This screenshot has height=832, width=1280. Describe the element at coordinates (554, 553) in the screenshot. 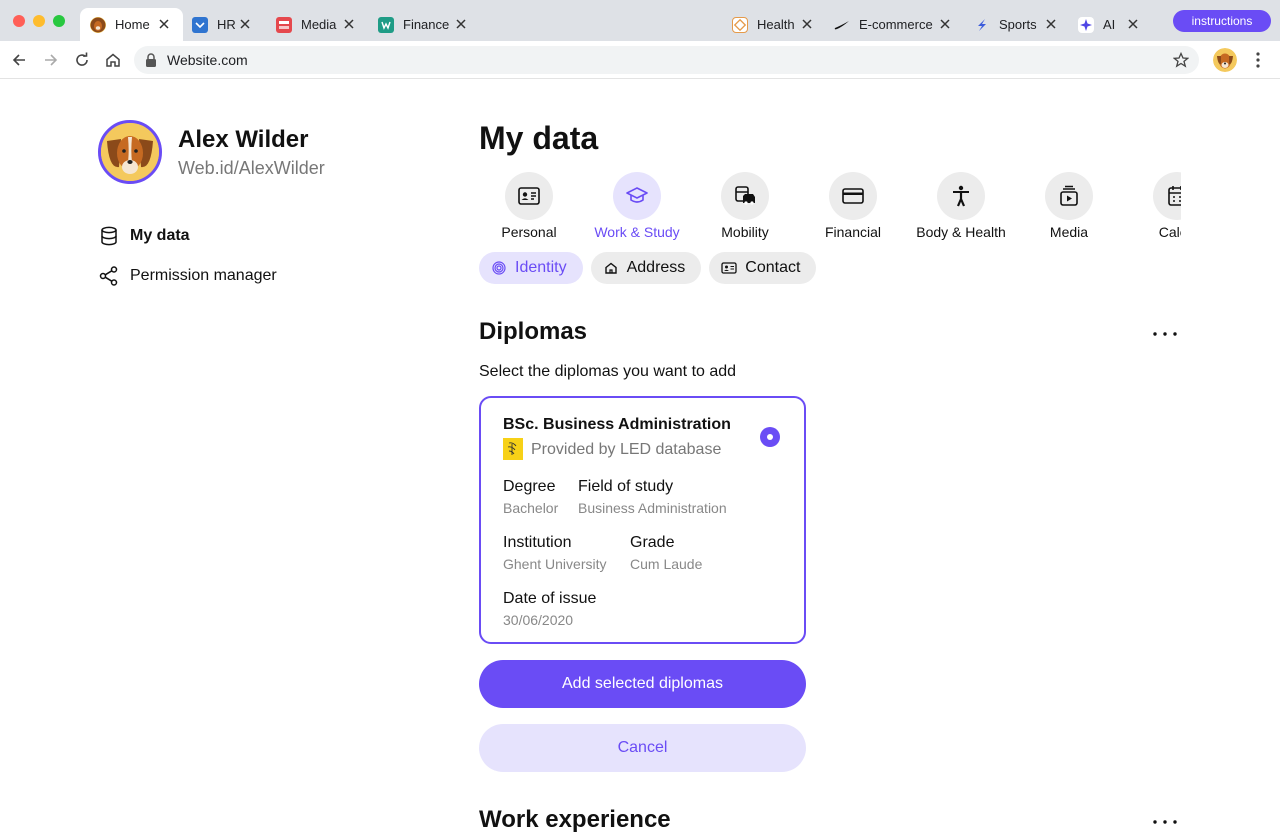

I see `field-institution: Institution Ghent University` at that location.